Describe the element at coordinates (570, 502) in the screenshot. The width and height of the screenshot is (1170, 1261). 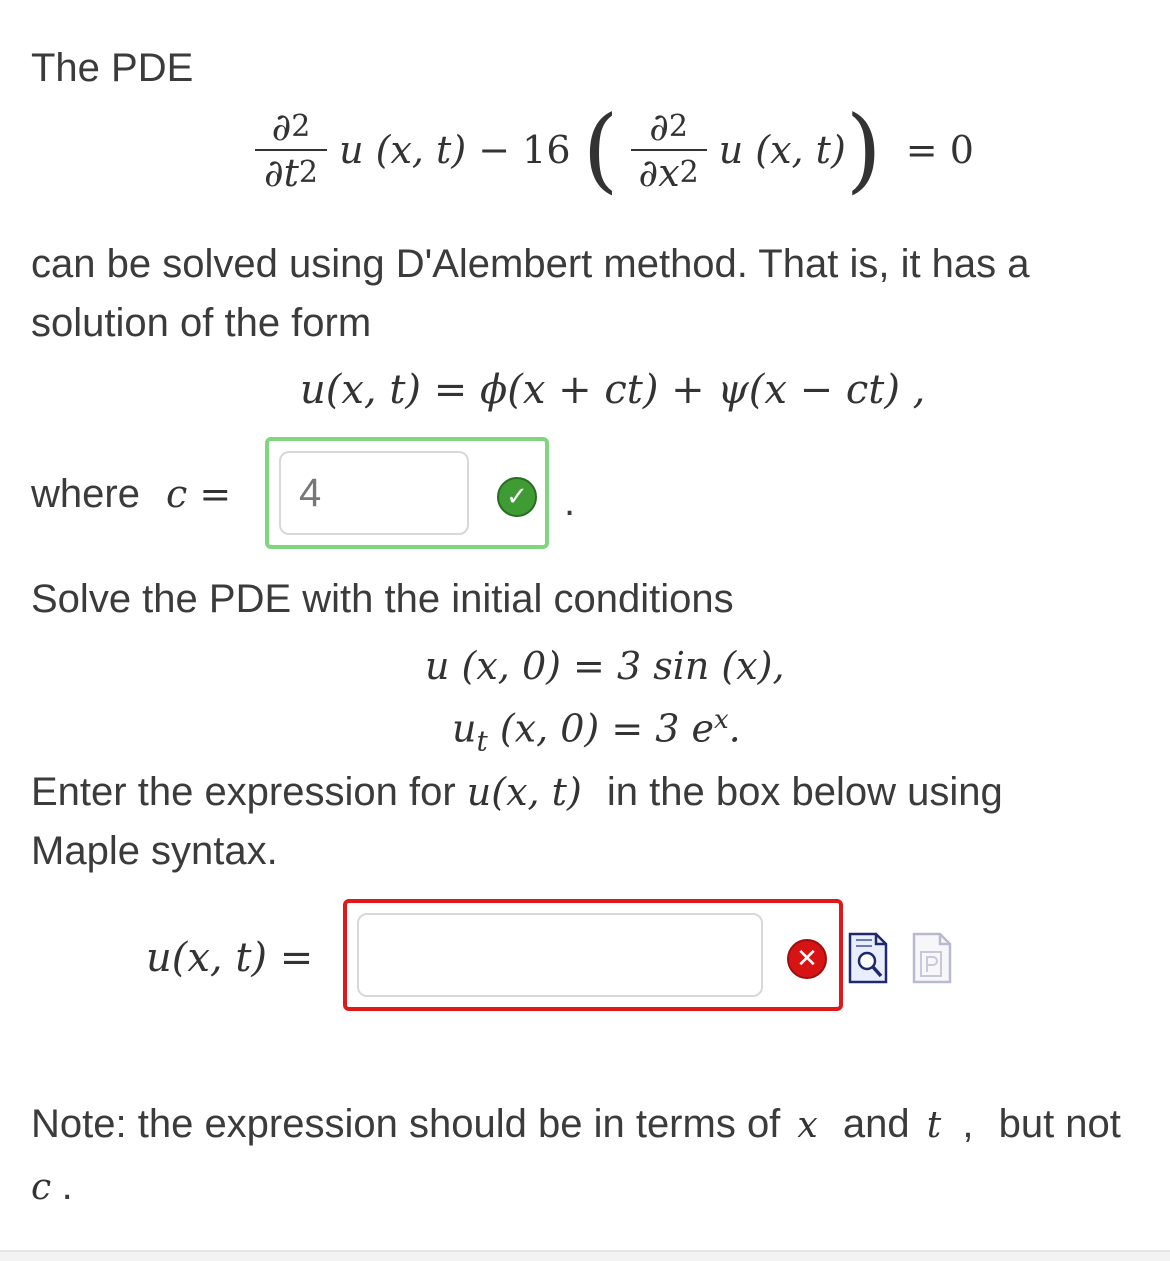
I see `c-trailing-period: .` at that location.